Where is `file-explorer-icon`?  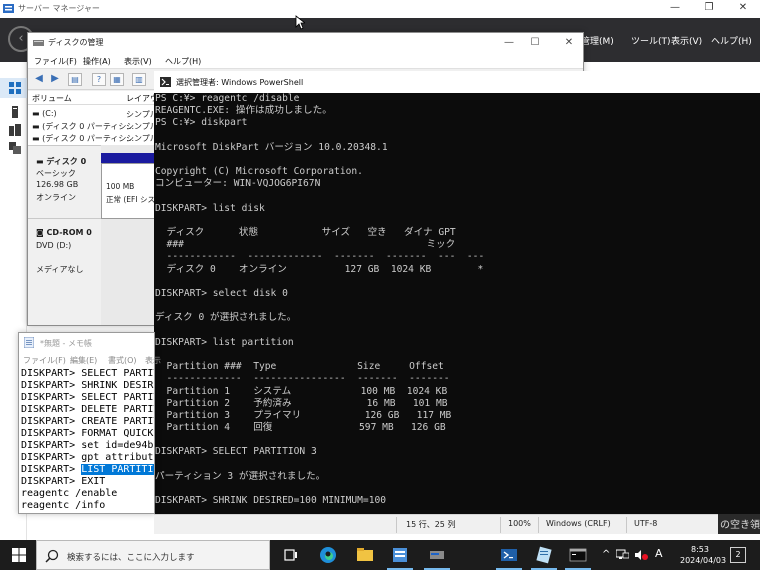
file-explorer-icon is located at coordinates (365, 555).